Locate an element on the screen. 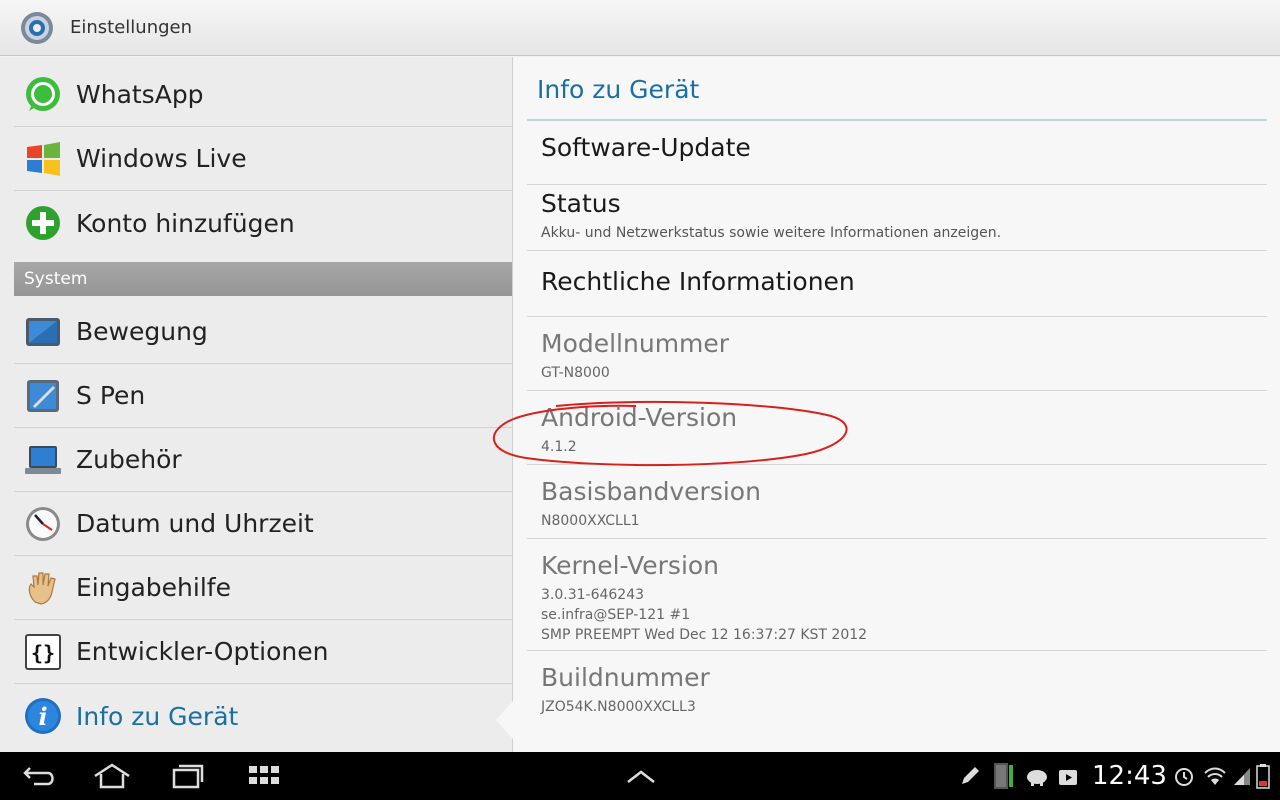  menu-item-label: Info zu Gerät is located at coordinates (157, 716).